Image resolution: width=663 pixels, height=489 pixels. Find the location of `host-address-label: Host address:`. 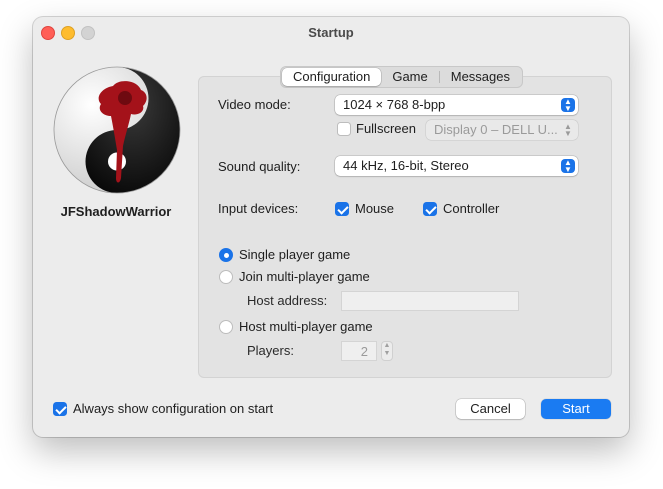

host-address-label: Host address: is located at coordinates (287, 300).